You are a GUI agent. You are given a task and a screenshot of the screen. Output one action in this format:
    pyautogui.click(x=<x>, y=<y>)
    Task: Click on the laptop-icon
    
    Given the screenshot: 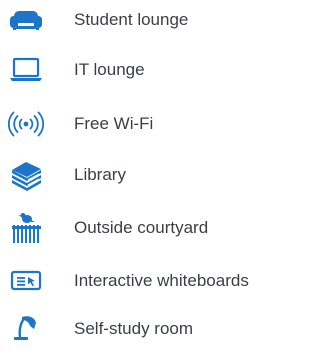 What is the action you would take?
    pyautogui.click(x=26, y=70)
    